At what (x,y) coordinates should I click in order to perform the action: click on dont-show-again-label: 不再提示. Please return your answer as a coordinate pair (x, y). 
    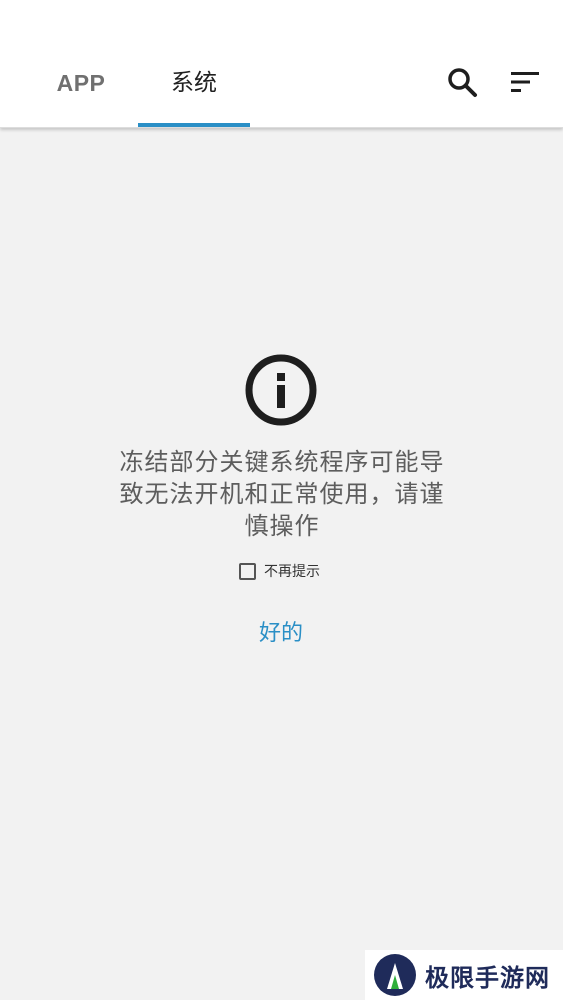
    Looking at the image, I should click on (292, 572).